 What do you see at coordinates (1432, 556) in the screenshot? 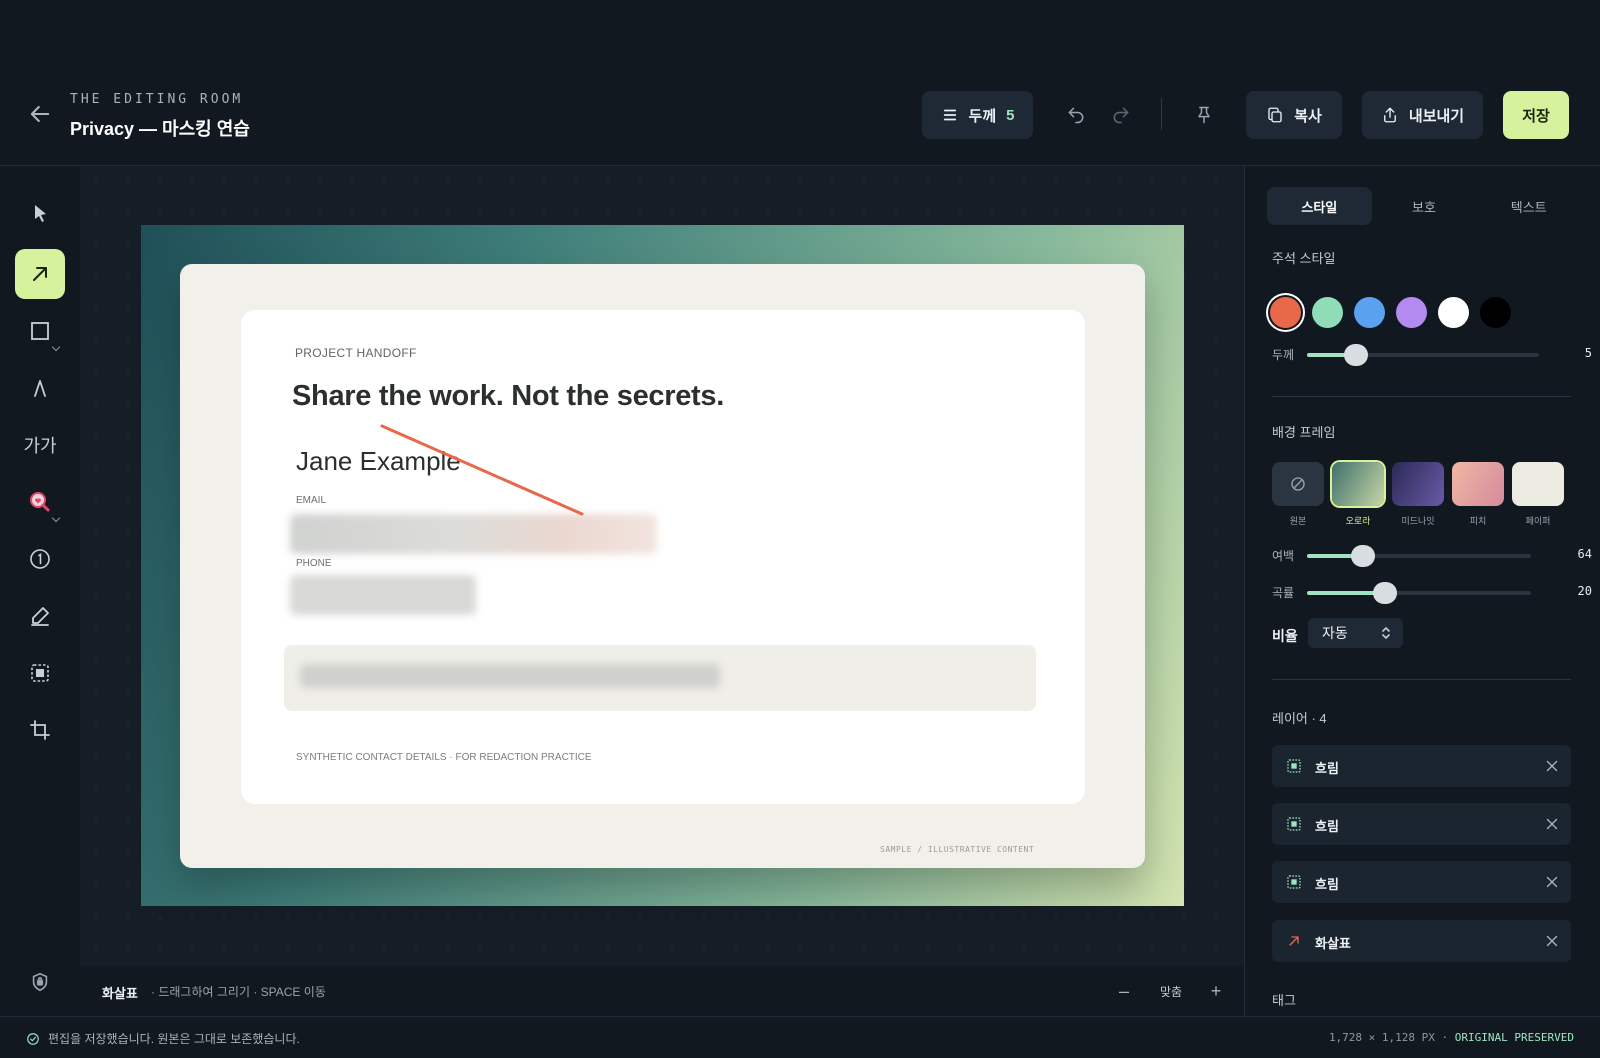
I see `padding-slider: 여백 64` at bounding box center [1432, 556].